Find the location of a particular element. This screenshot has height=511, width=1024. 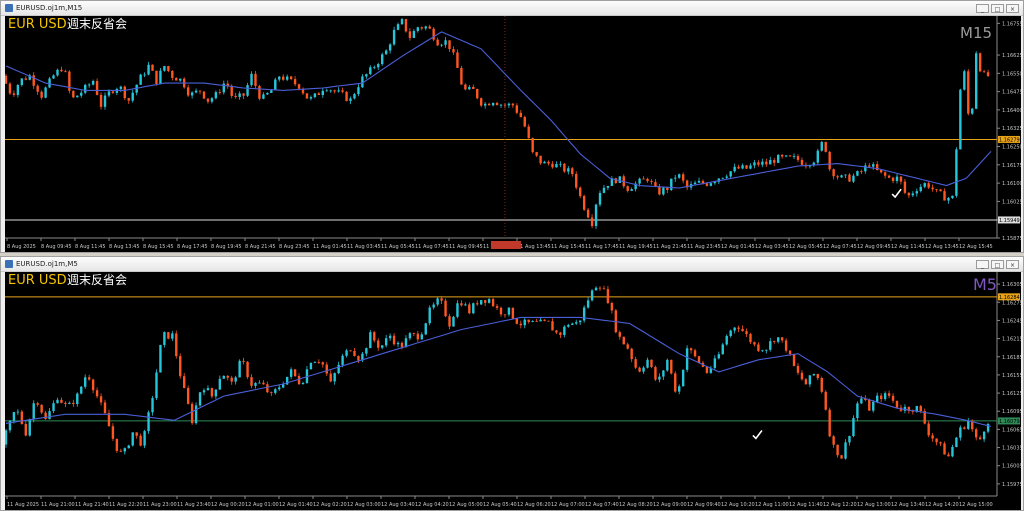

price-tick-label: 1.16005 is located at coordinates (1011, 467).